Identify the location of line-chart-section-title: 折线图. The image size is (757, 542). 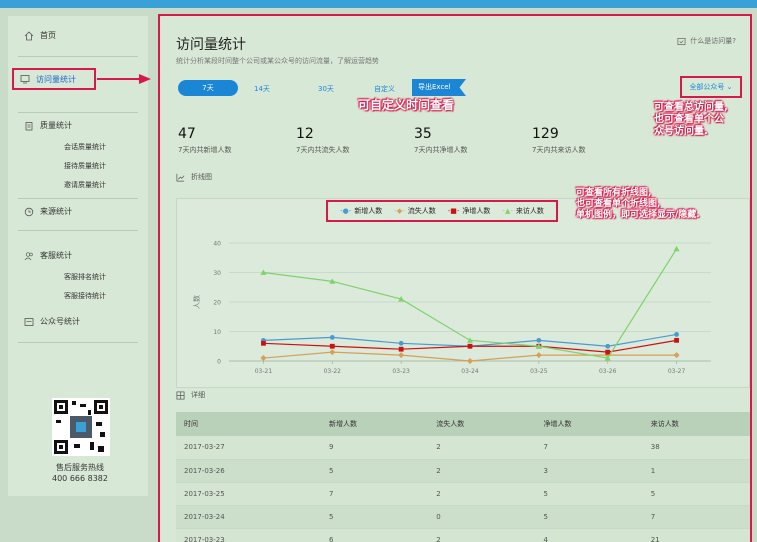
(194, 177).